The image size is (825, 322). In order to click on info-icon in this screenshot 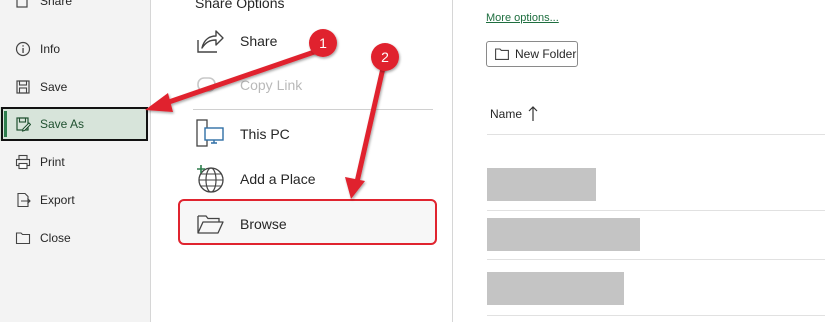, I will do `click(23, 49)`.